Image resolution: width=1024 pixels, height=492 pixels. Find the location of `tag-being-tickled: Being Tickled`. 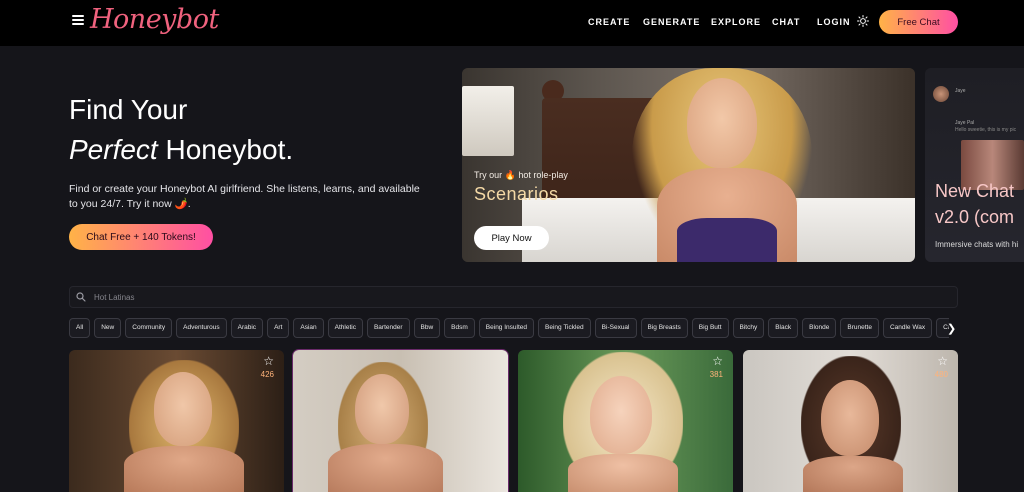

tag-being-tickled: Being Tickled is located at coordinates (564, 328).